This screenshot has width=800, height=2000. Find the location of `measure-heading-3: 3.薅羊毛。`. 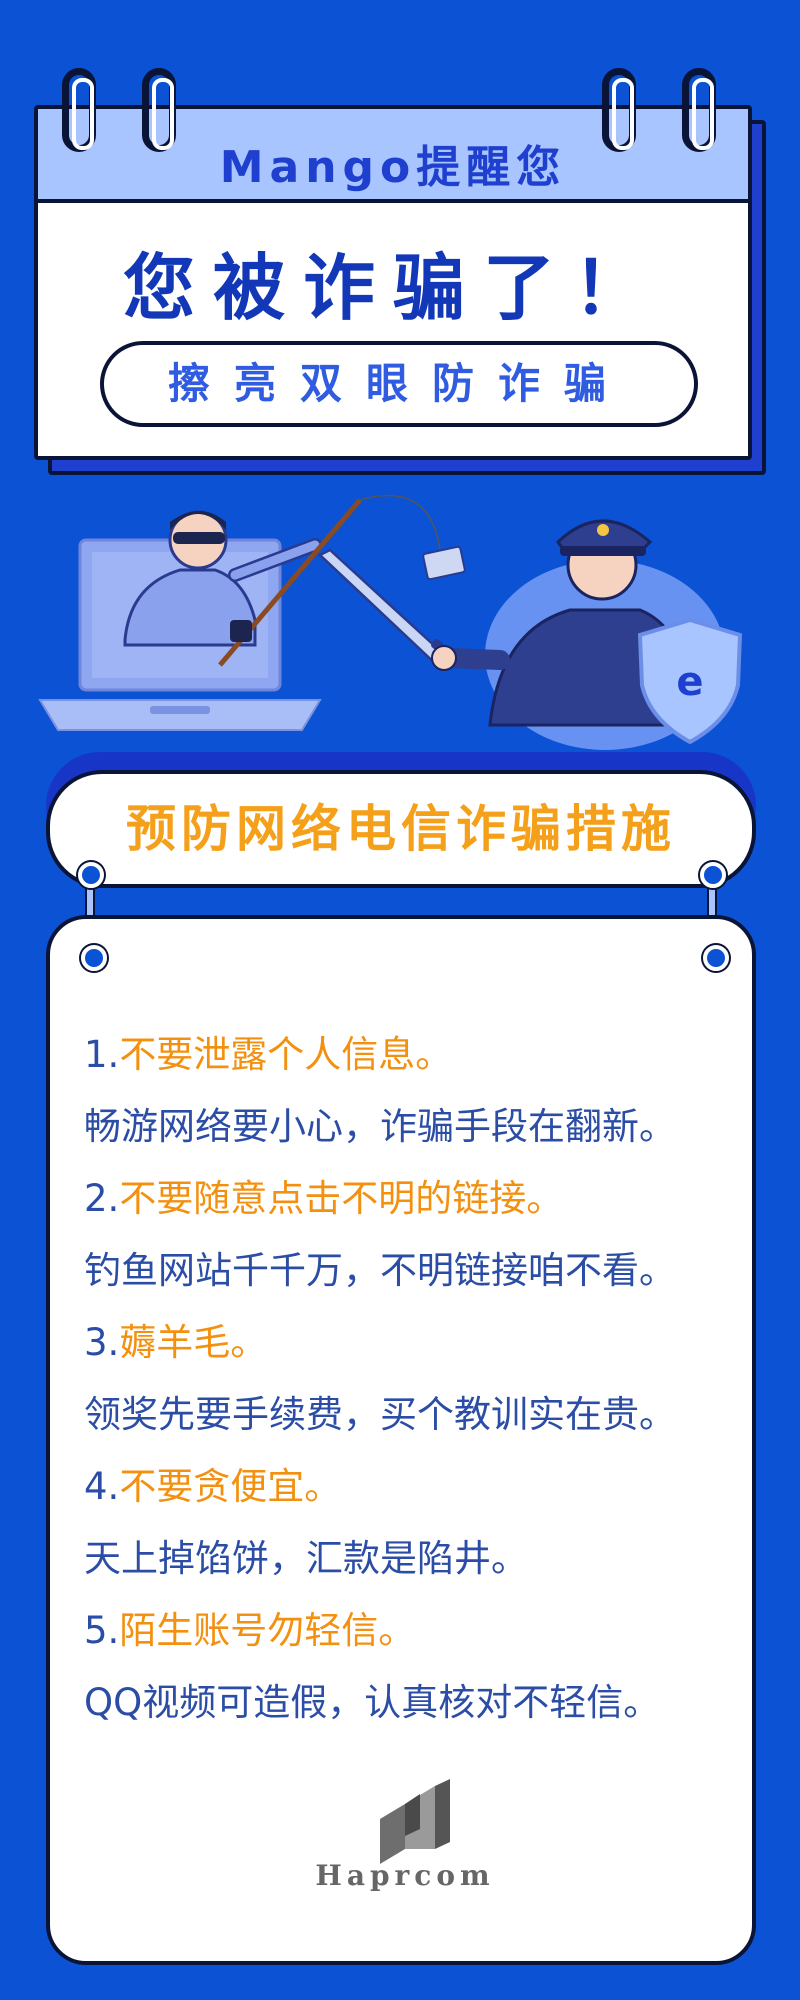

measure-heading-3: 3.薅羊毛。 is located at coordinates (176, 1342).